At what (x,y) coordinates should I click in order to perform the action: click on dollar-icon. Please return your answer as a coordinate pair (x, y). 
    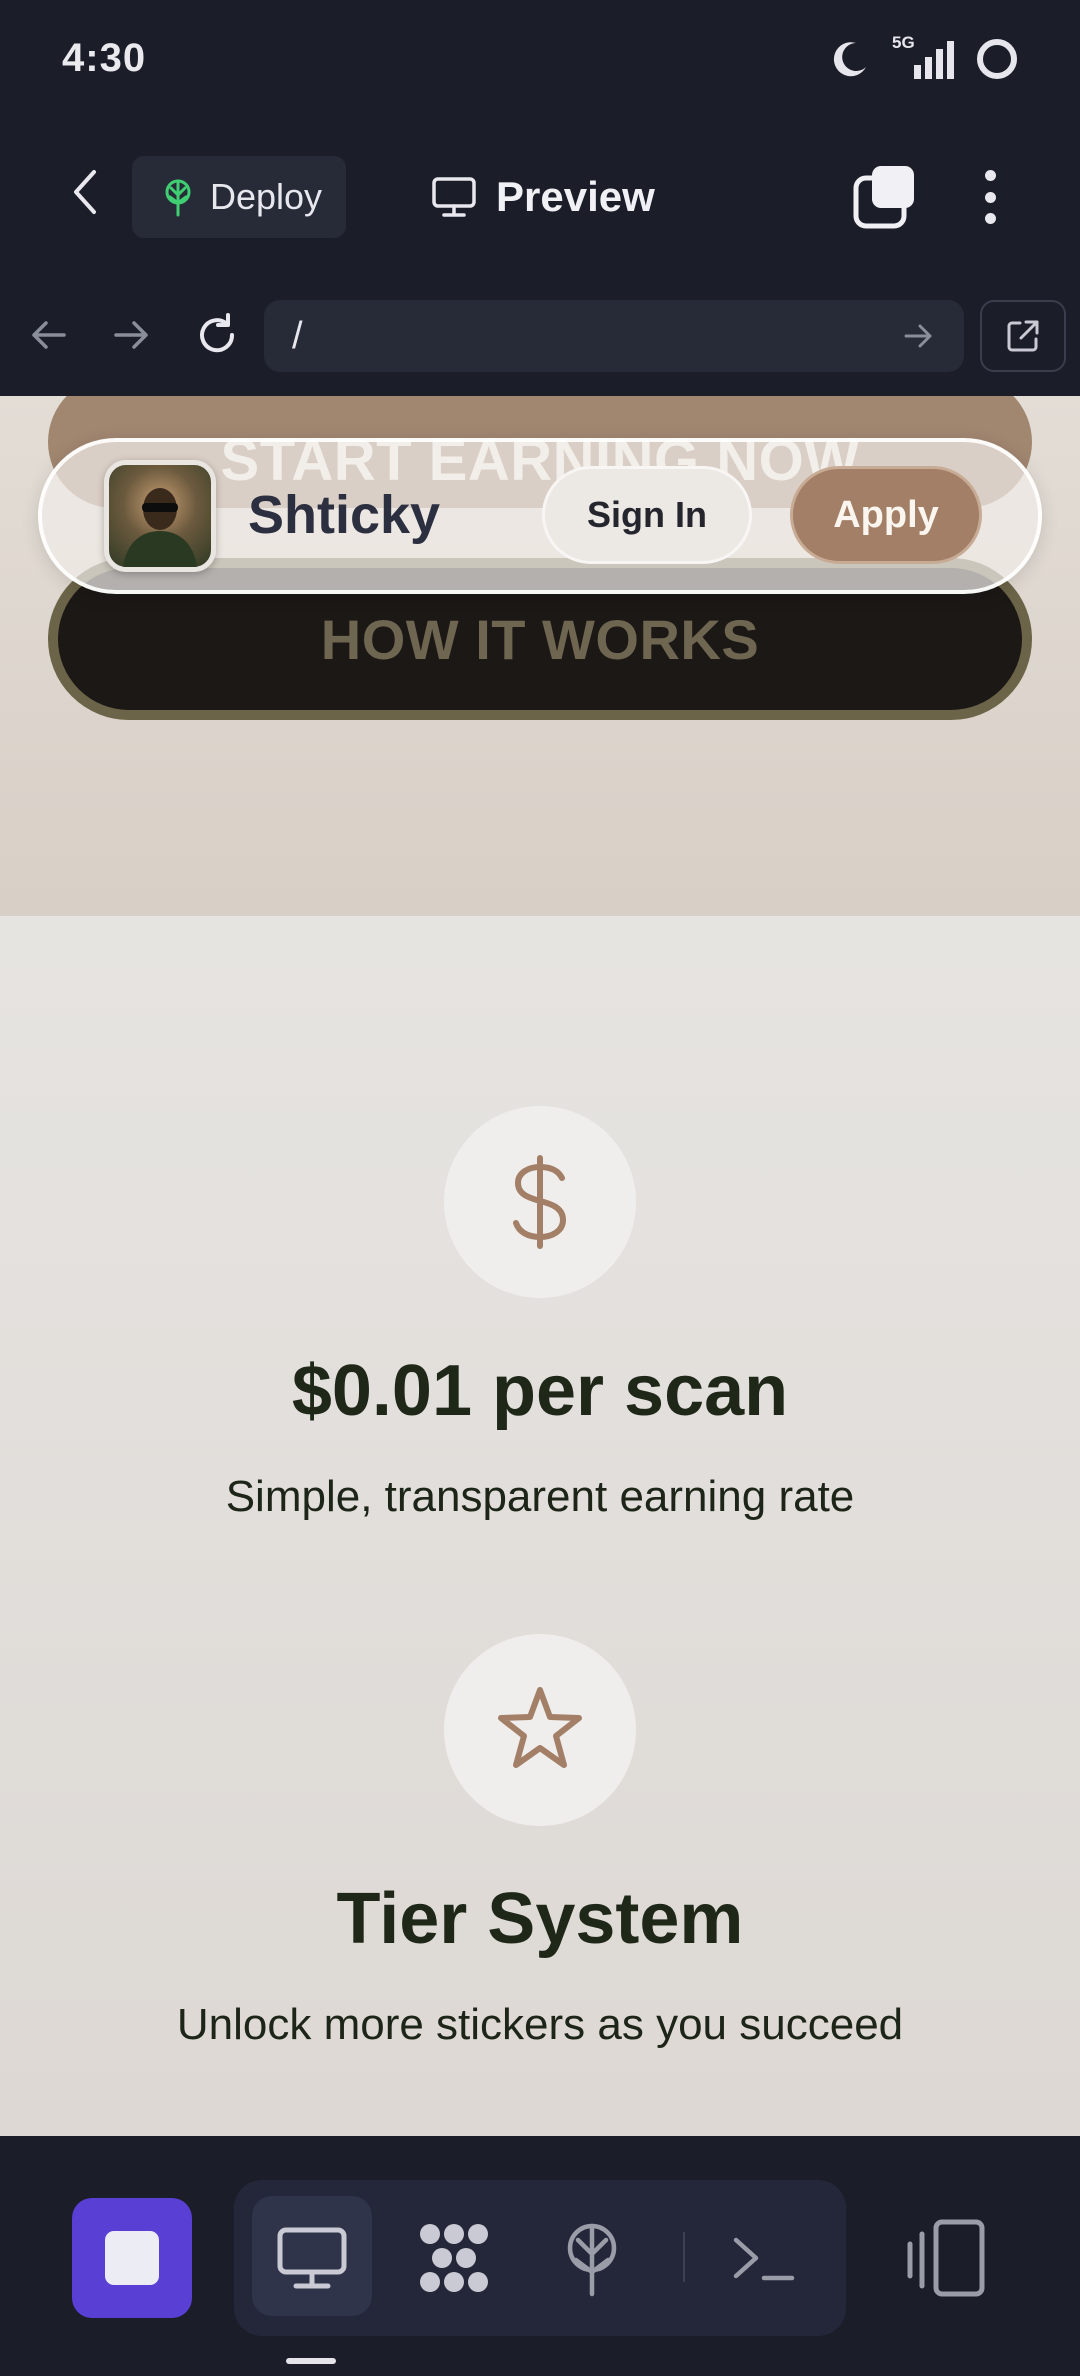
    Looking at the image, I should click on (540, 1202).